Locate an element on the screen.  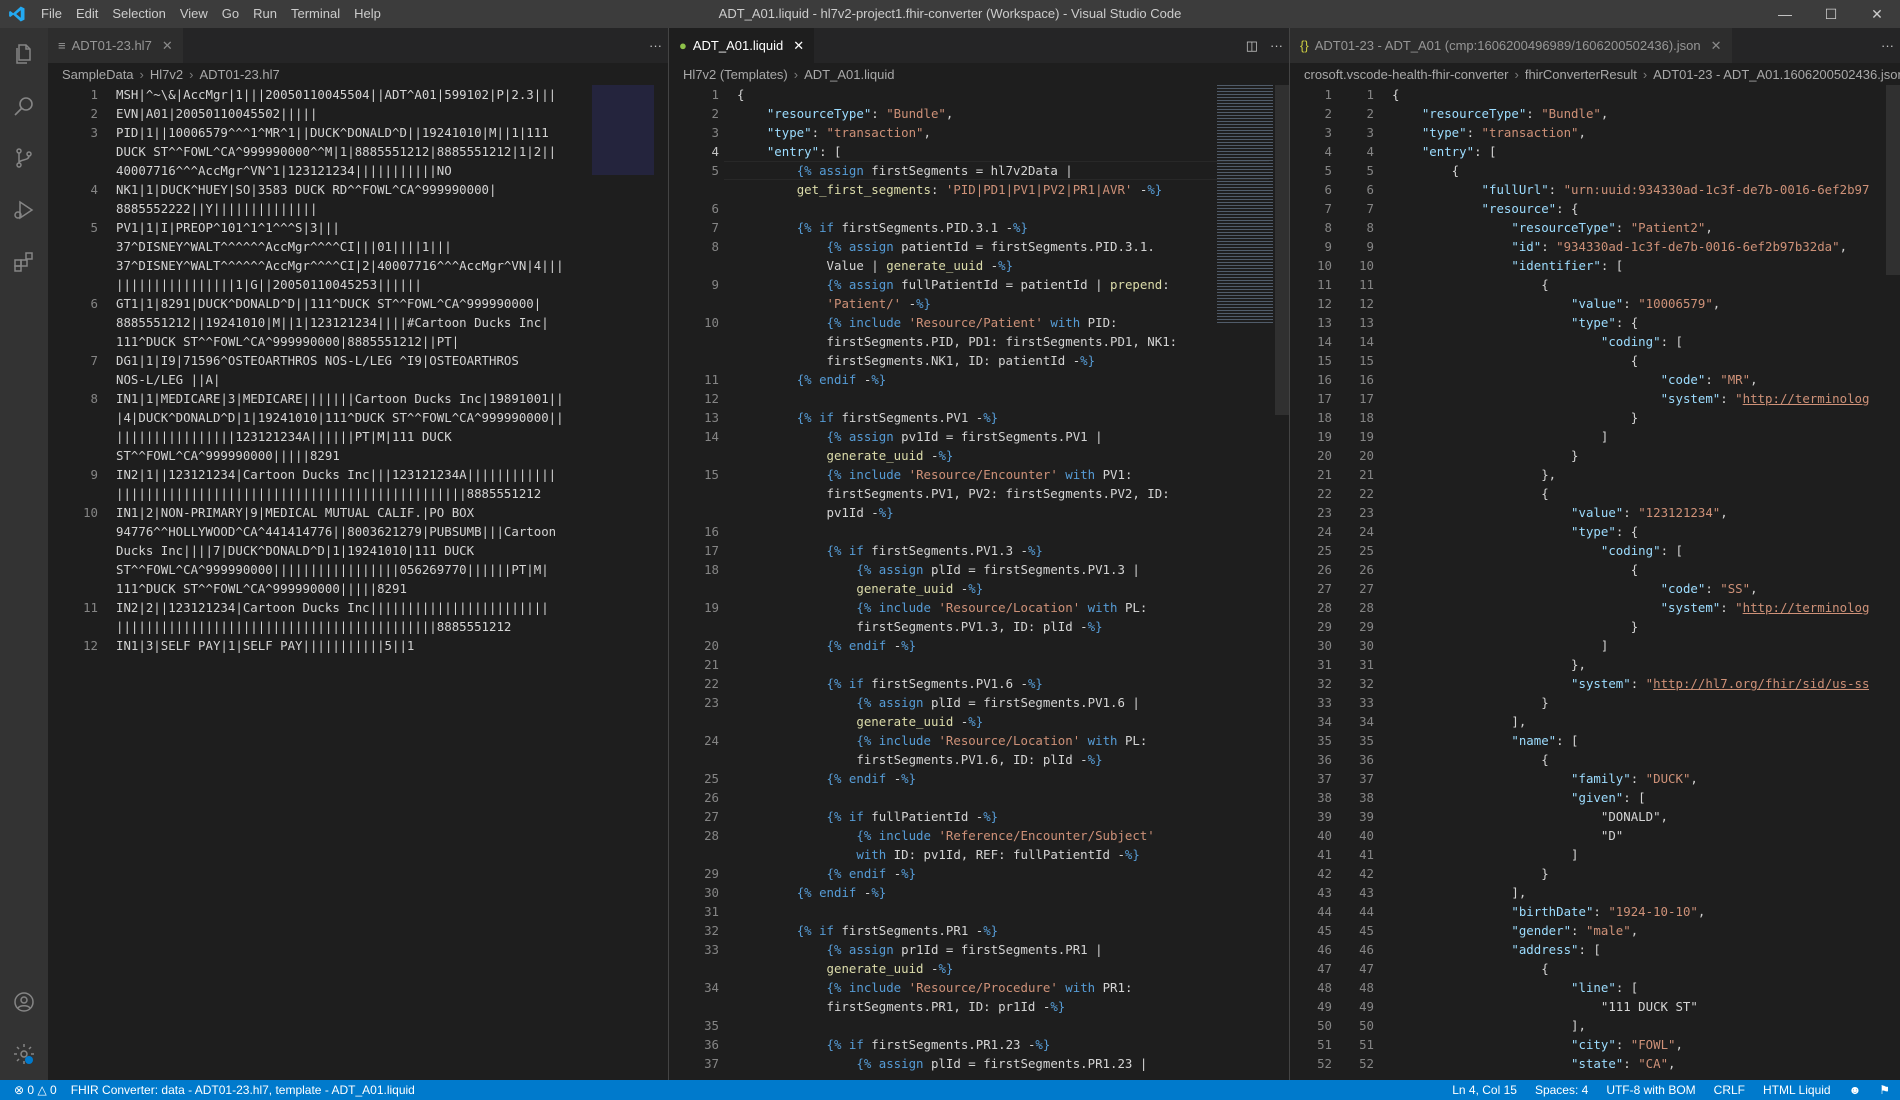
language-mode: HTML Liquid is located at coordinates (1797, 1090).